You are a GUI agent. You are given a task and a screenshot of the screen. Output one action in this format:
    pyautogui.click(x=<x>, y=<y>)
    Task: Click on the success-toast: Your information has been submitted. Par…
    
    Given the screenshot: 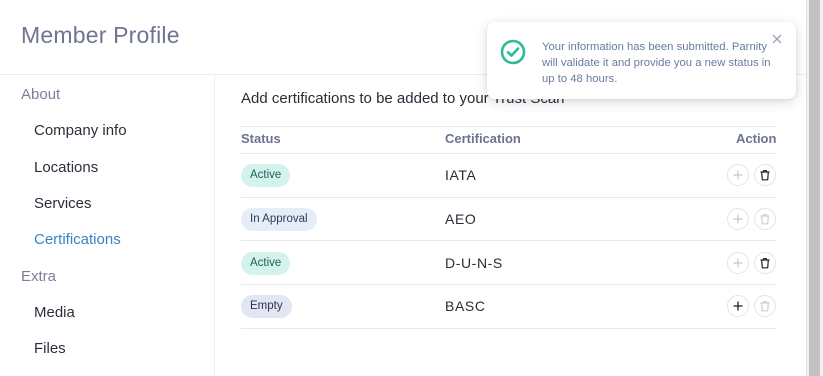 What is the action you would take?
    pyautogui.click(x=641, y=60)
    